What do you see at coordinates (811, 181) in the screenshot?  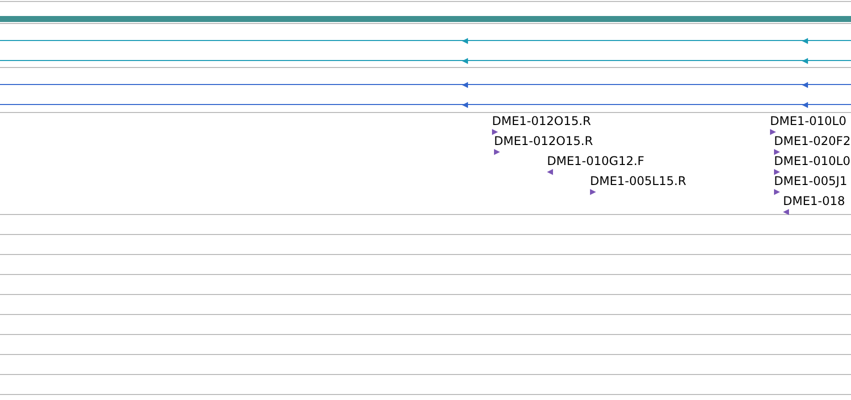 I see `feature-label: DME1-005J1` at bounding box center [811, 181].